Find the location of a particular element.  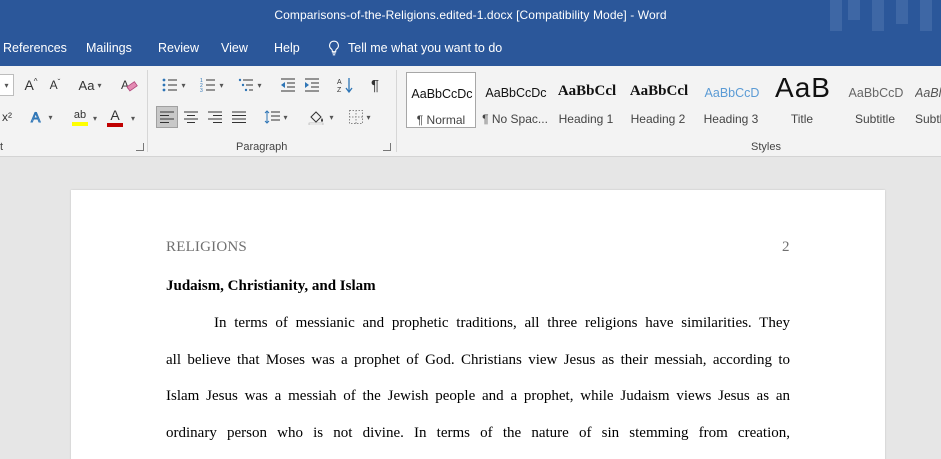

font-color-dropdown-icon: ▾ is located at coordinates (133, 118).